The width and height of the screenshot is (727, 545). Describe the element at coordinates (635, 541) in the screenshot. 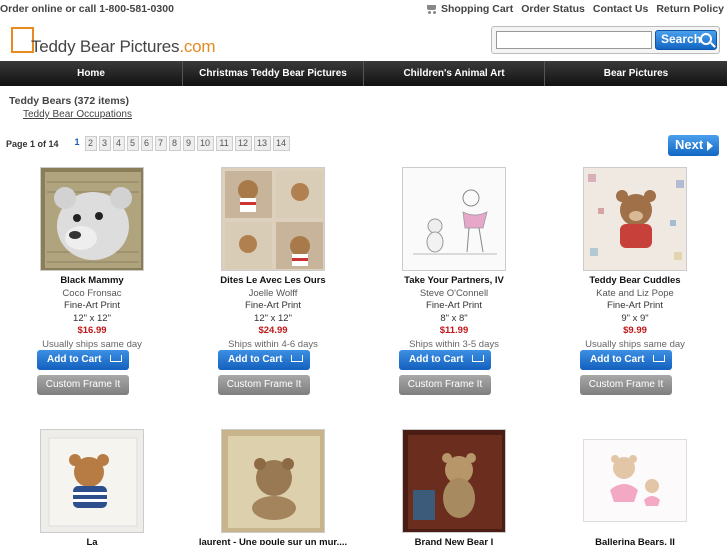

I see `product-name: Ballerina Bears, II` at that location.